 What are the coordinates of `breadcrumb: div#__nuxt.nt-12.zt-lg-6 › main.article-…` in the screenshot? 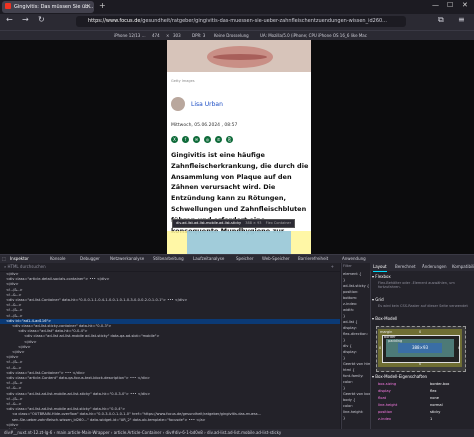 It's located at (237, 433).